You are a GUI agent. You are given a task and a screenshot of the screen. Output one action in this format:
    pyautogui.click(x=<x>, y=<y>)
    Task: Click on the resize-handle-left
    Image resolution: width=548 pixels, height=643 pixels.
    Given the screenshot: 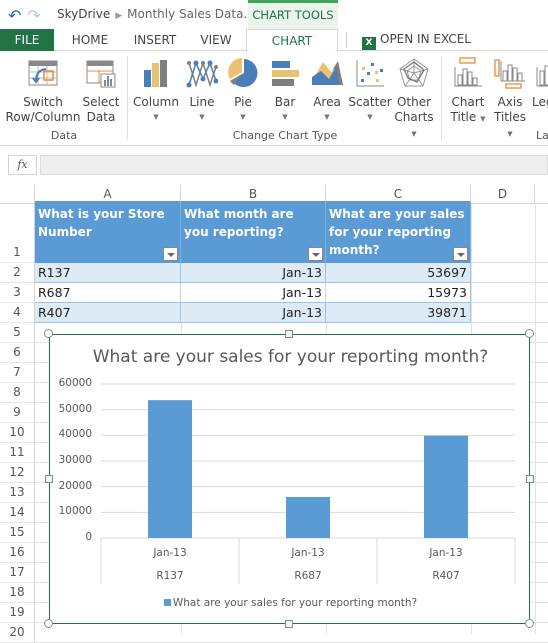 What is the action you would take?
    pyautogui.click(x=49, y=479)
    